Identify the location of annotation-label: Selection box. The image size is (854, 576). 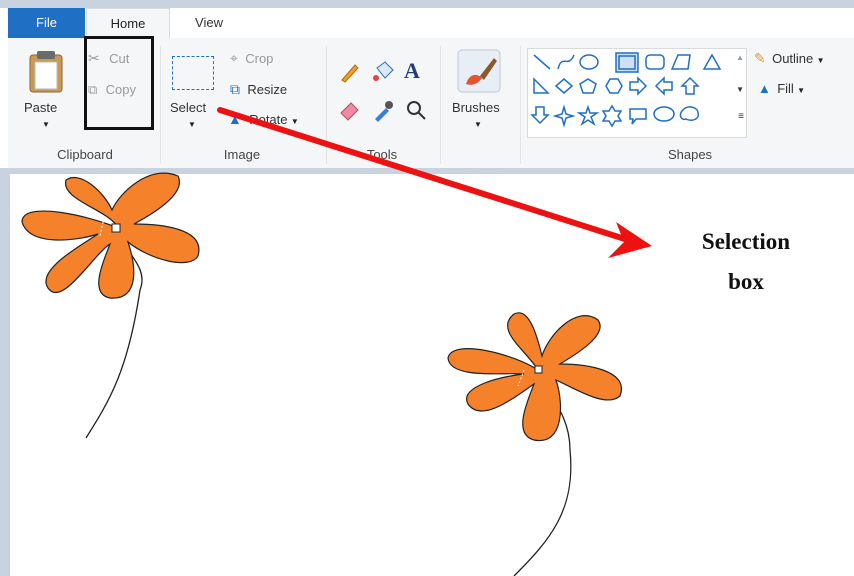
(746, 262).